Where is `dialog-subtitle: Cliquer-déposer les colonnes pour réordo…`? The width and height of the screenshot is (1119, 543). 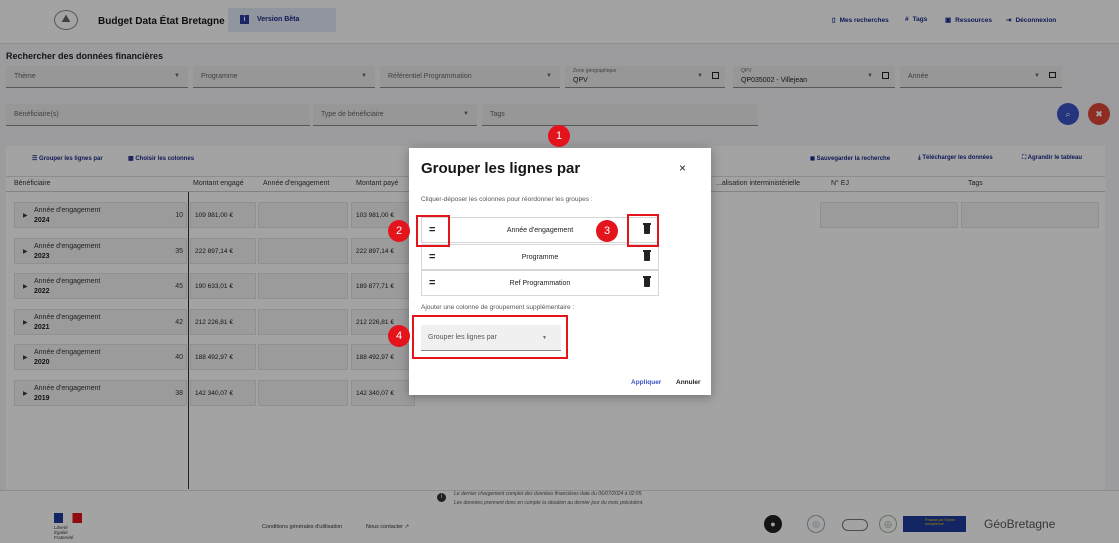 dialog-subtitle: Cliquer-déposer les colonnes pour réordo… is located at coordinates (507, 199).